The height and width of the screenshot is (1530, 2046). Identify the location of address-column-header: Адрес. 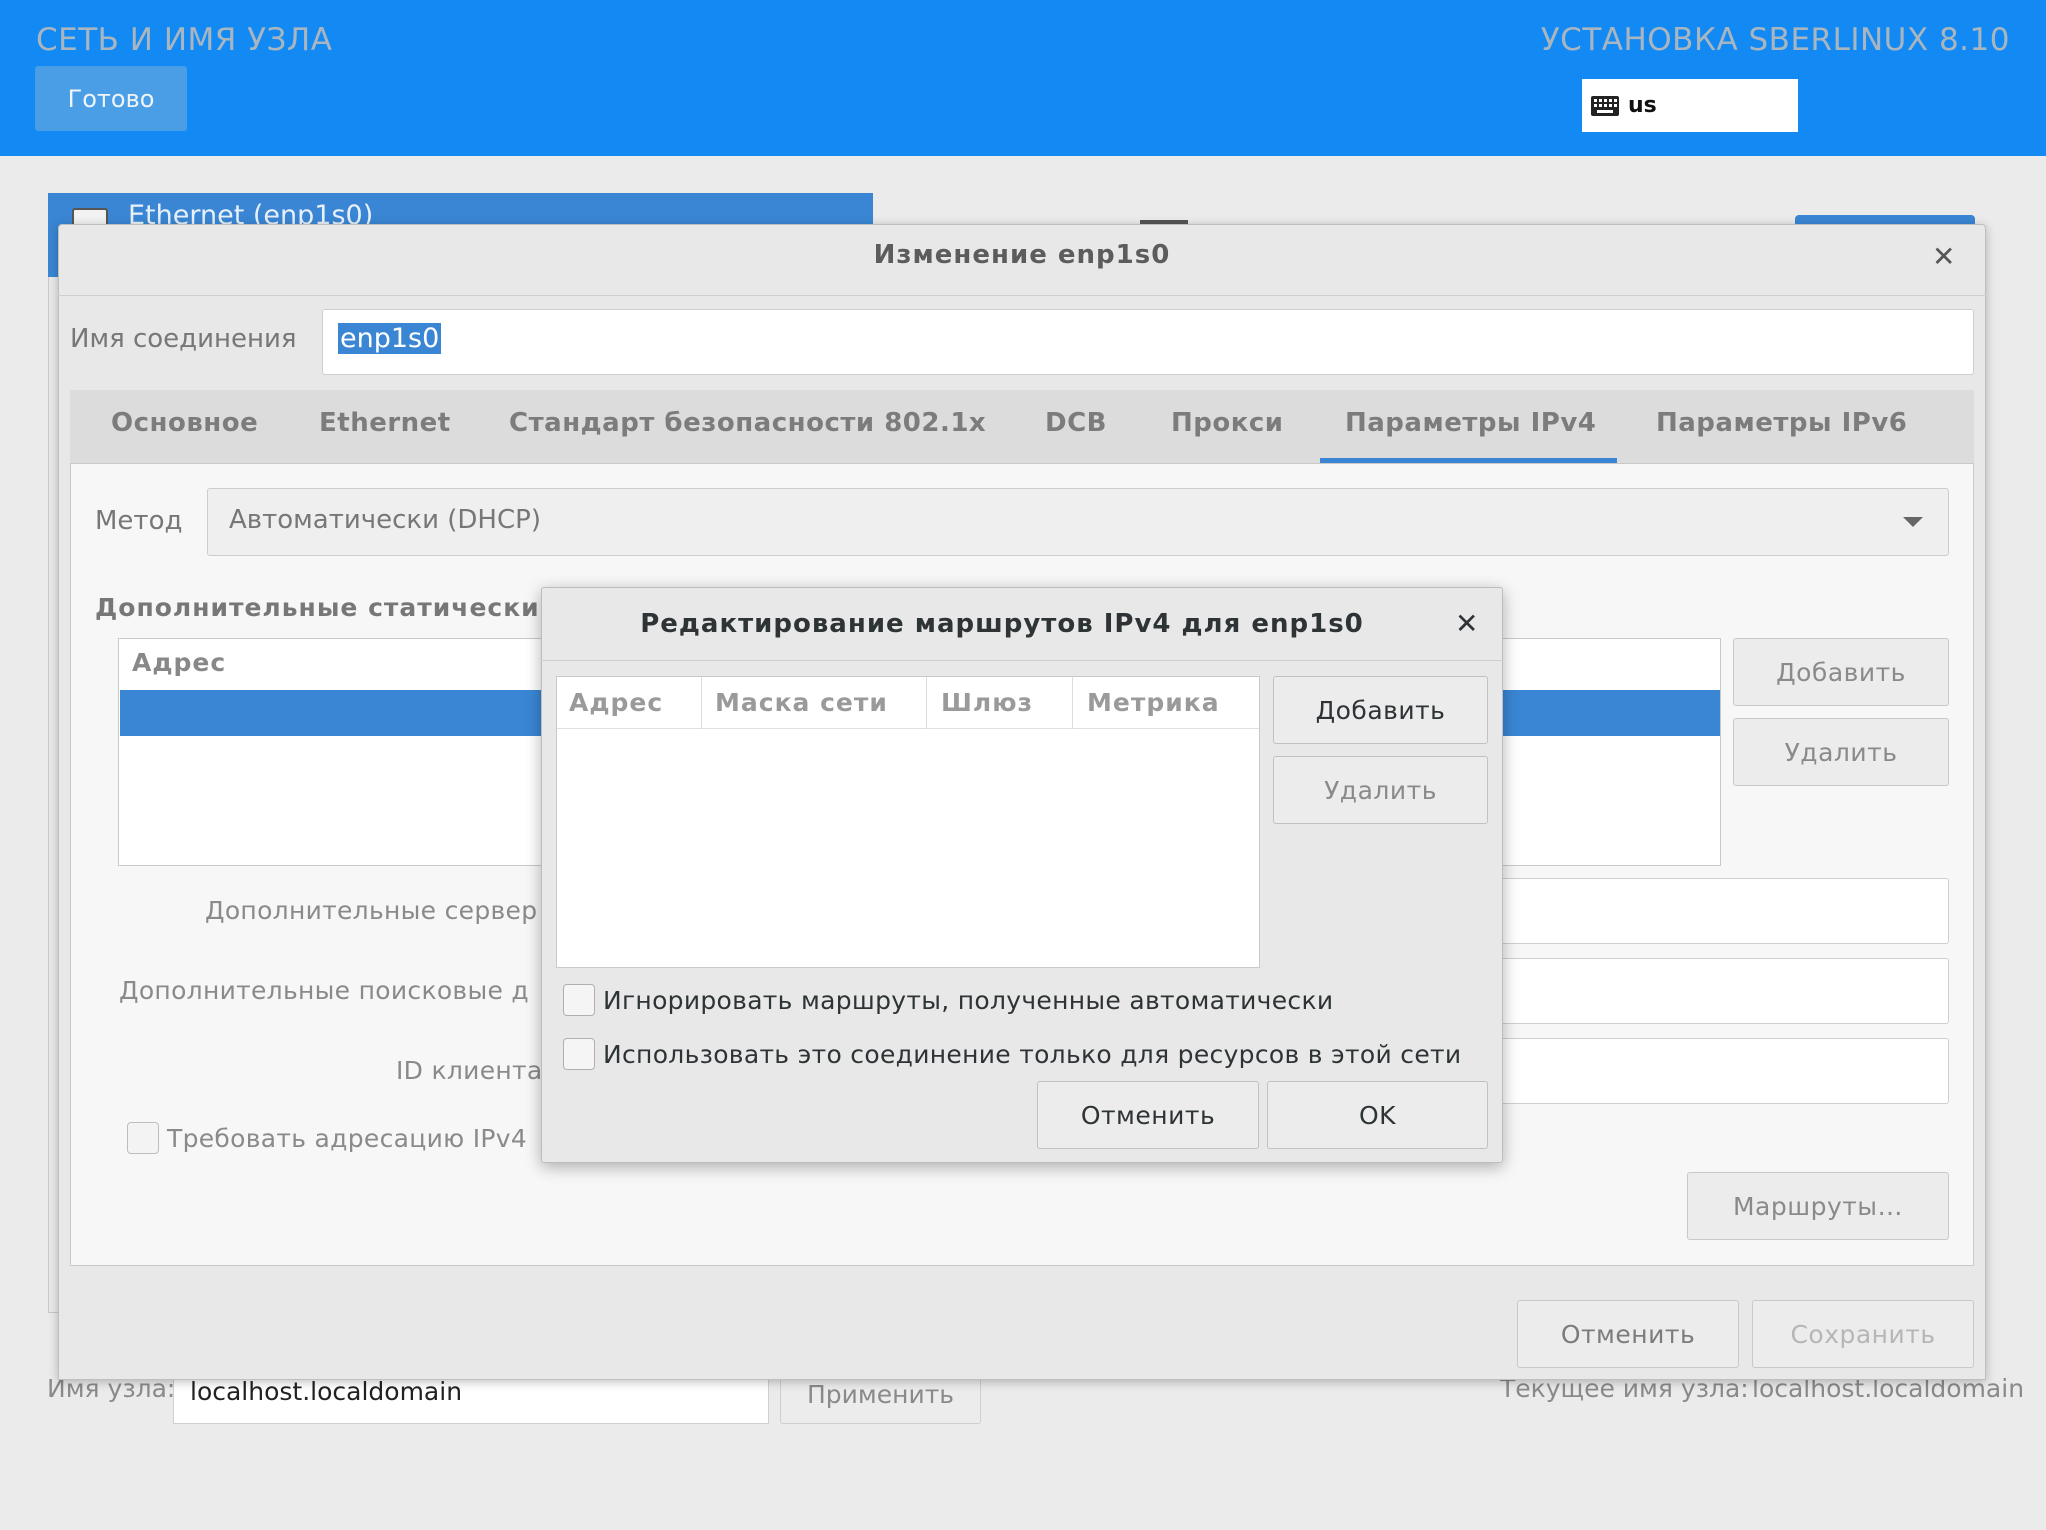
(179, 662).